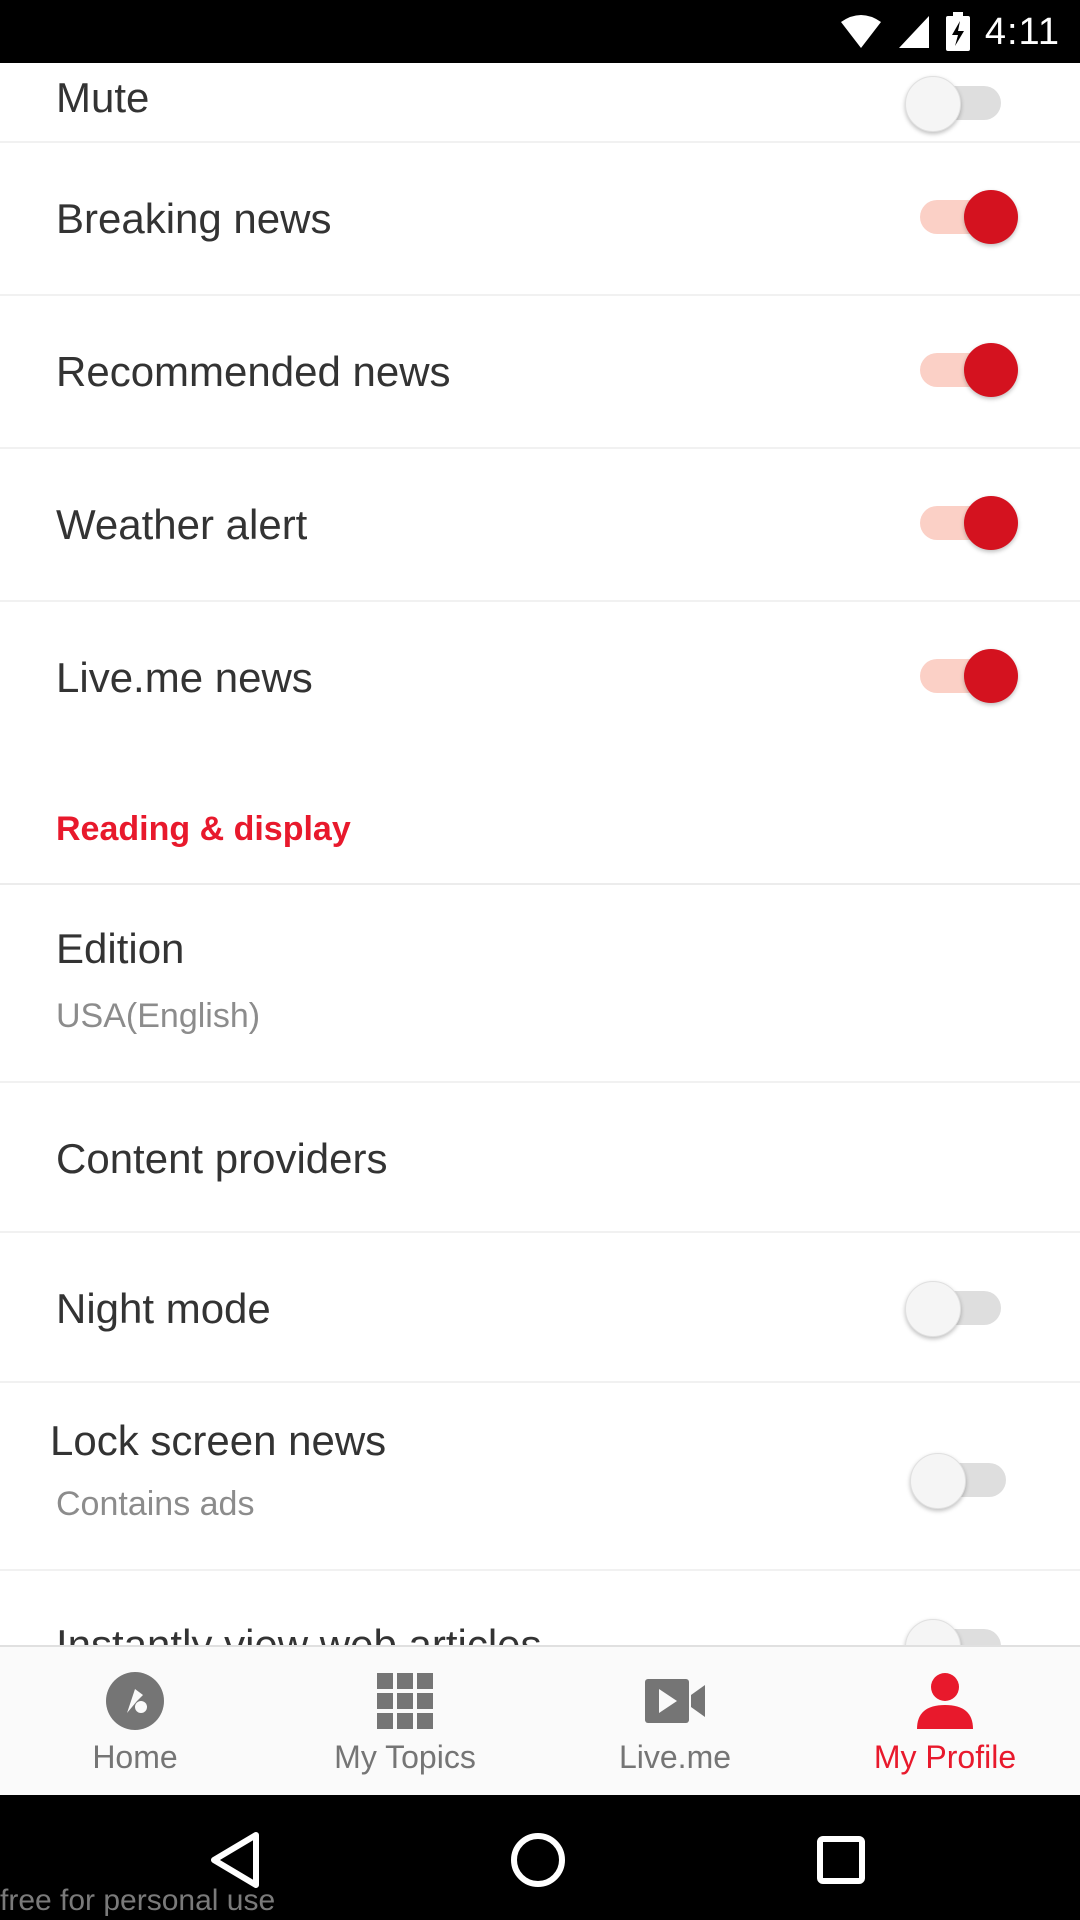  I want to click on liveme-news-toggle, so click(965, 676).